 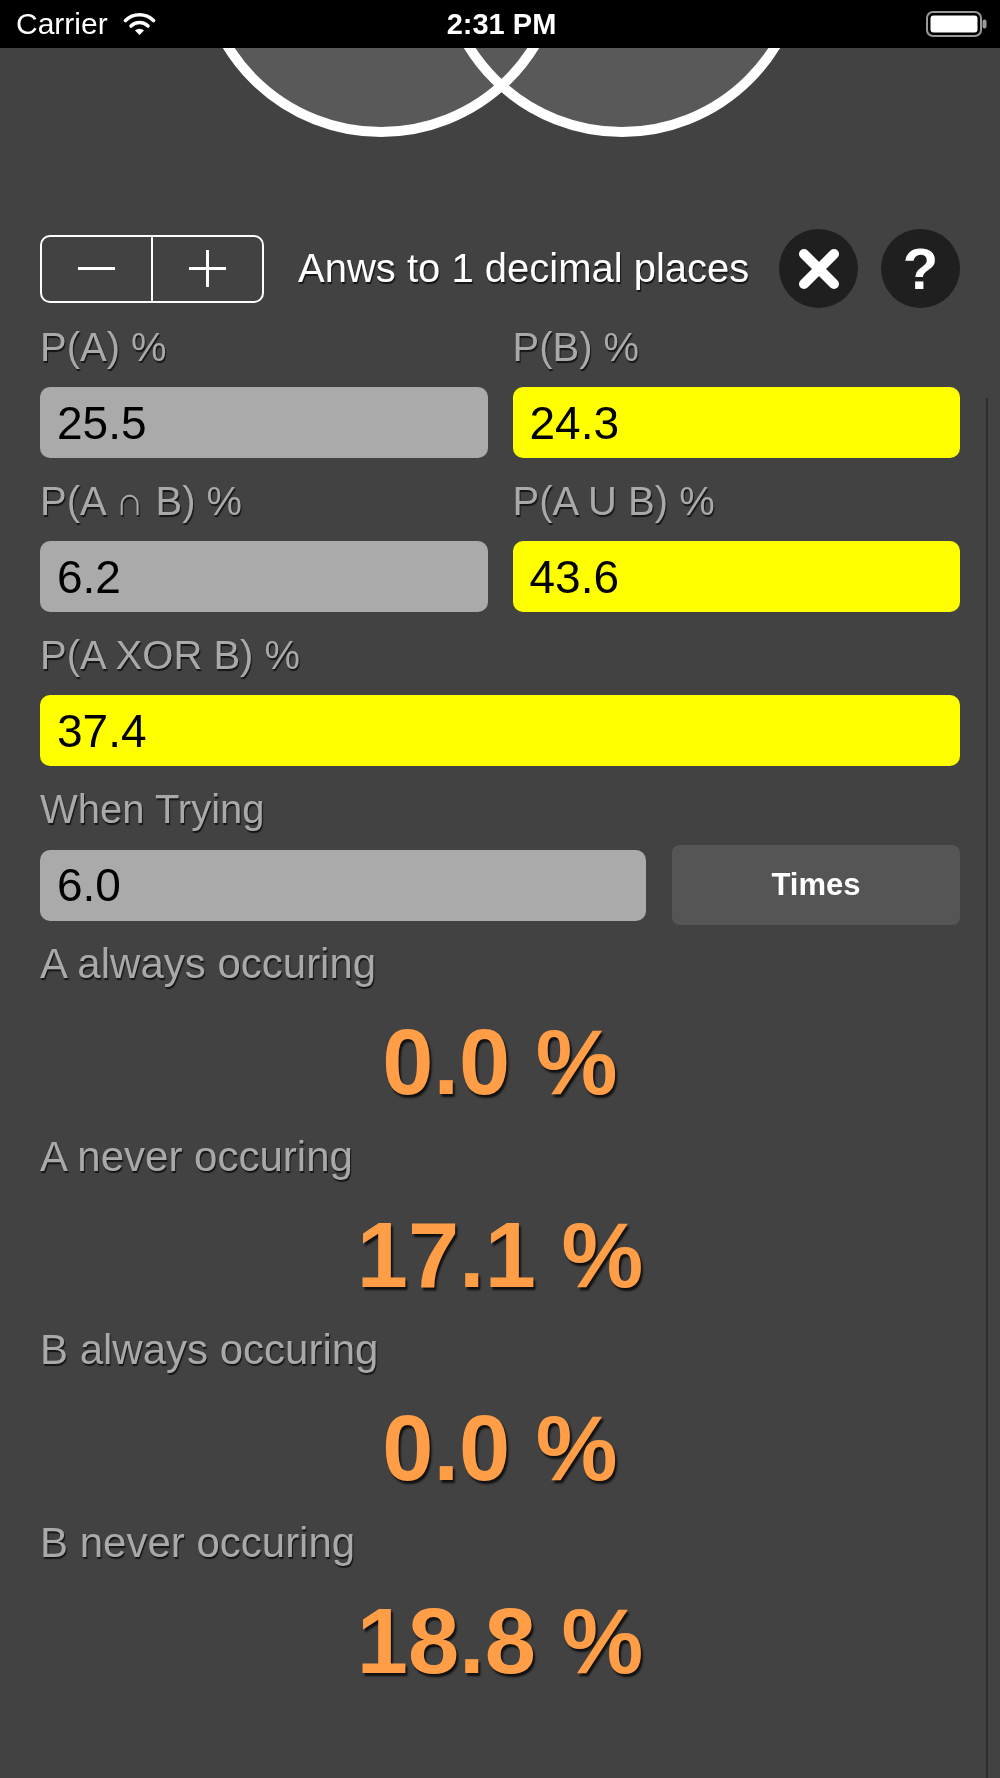 I want to click on plus-icon, so click(x=207, y=268).